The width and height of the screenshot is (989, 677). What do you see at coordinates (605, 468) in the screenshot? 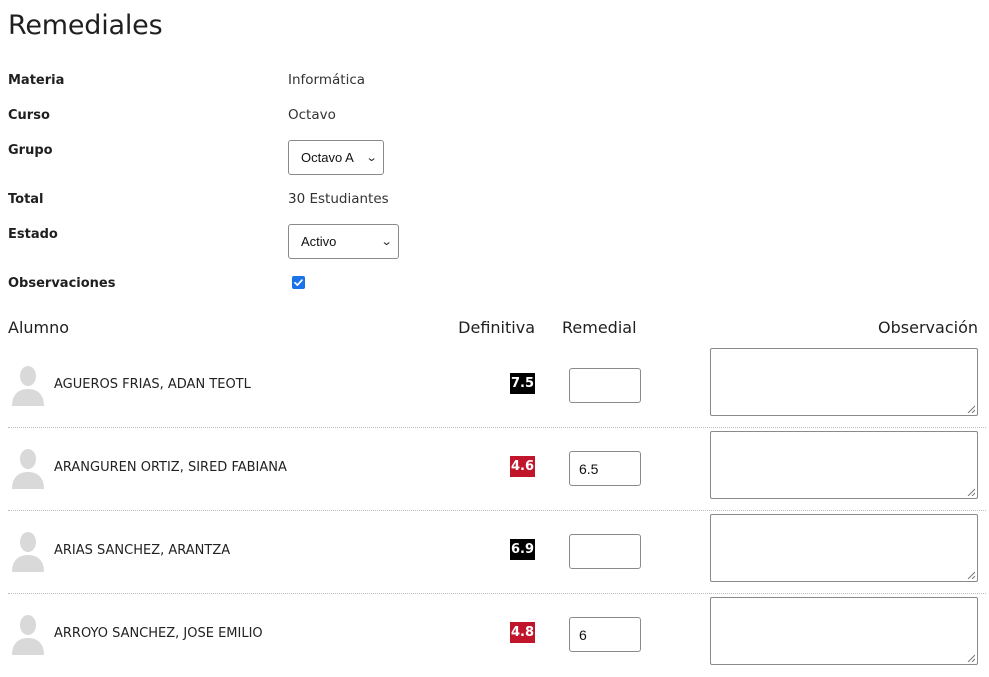
I see `remedial-input: 6.5` at bounding box center [605, 468].